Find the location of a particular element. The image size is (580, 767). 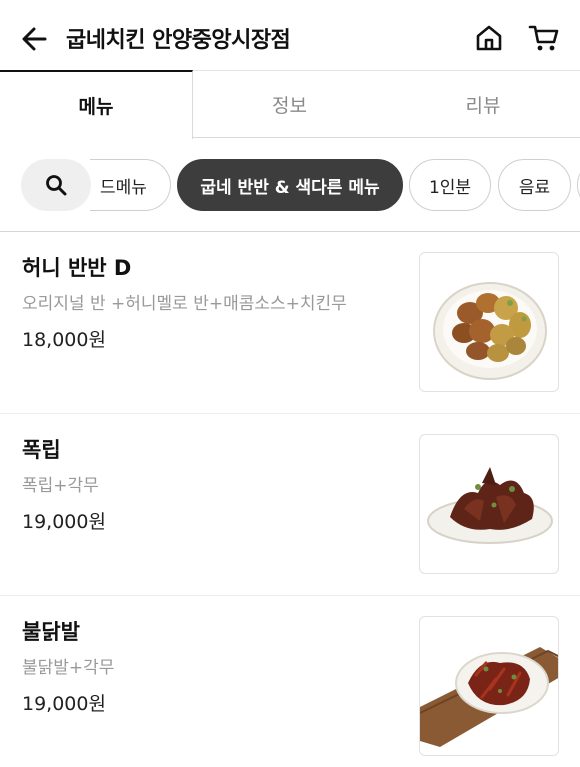

category-chip-drinks: 음료 is located at coordinates (534, 185).